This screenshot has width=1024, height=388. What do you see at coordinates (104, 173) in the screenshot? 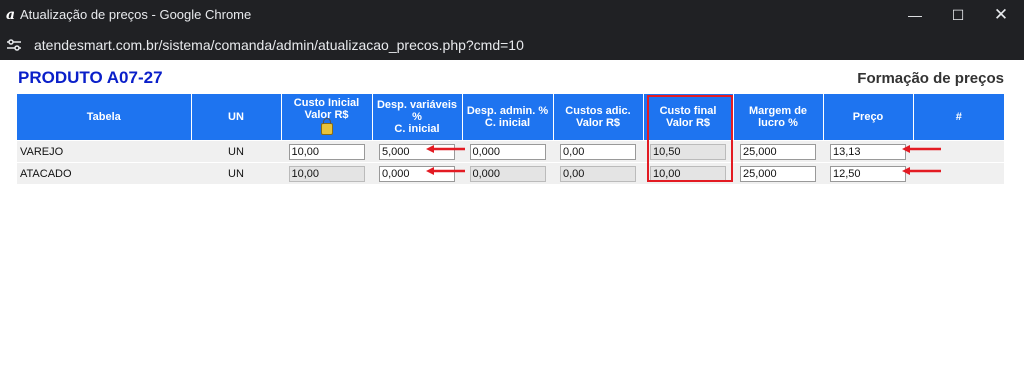
I see `row-label: ATACADO` at bounding box center [104, 173].